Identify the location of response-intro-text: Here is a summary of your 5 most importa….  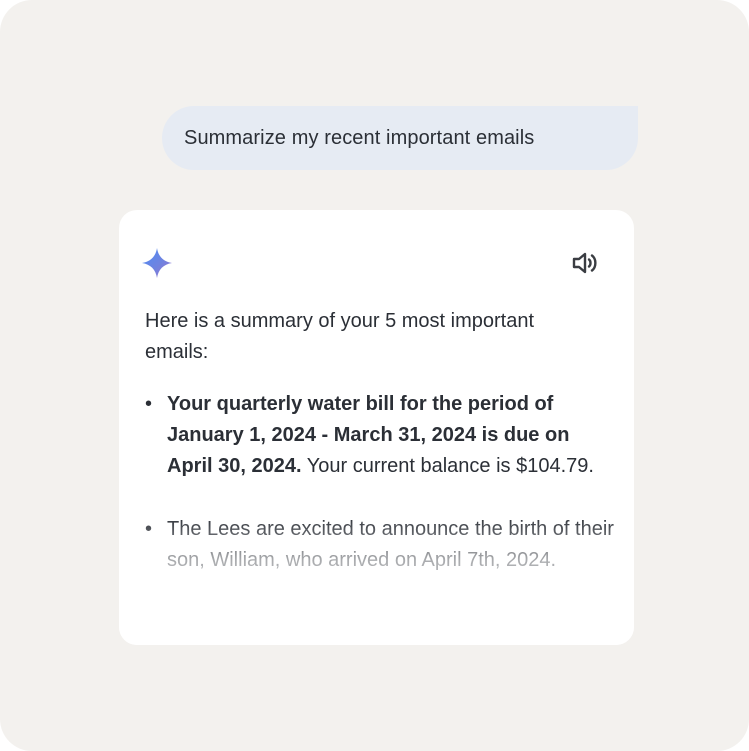
(340, 336).